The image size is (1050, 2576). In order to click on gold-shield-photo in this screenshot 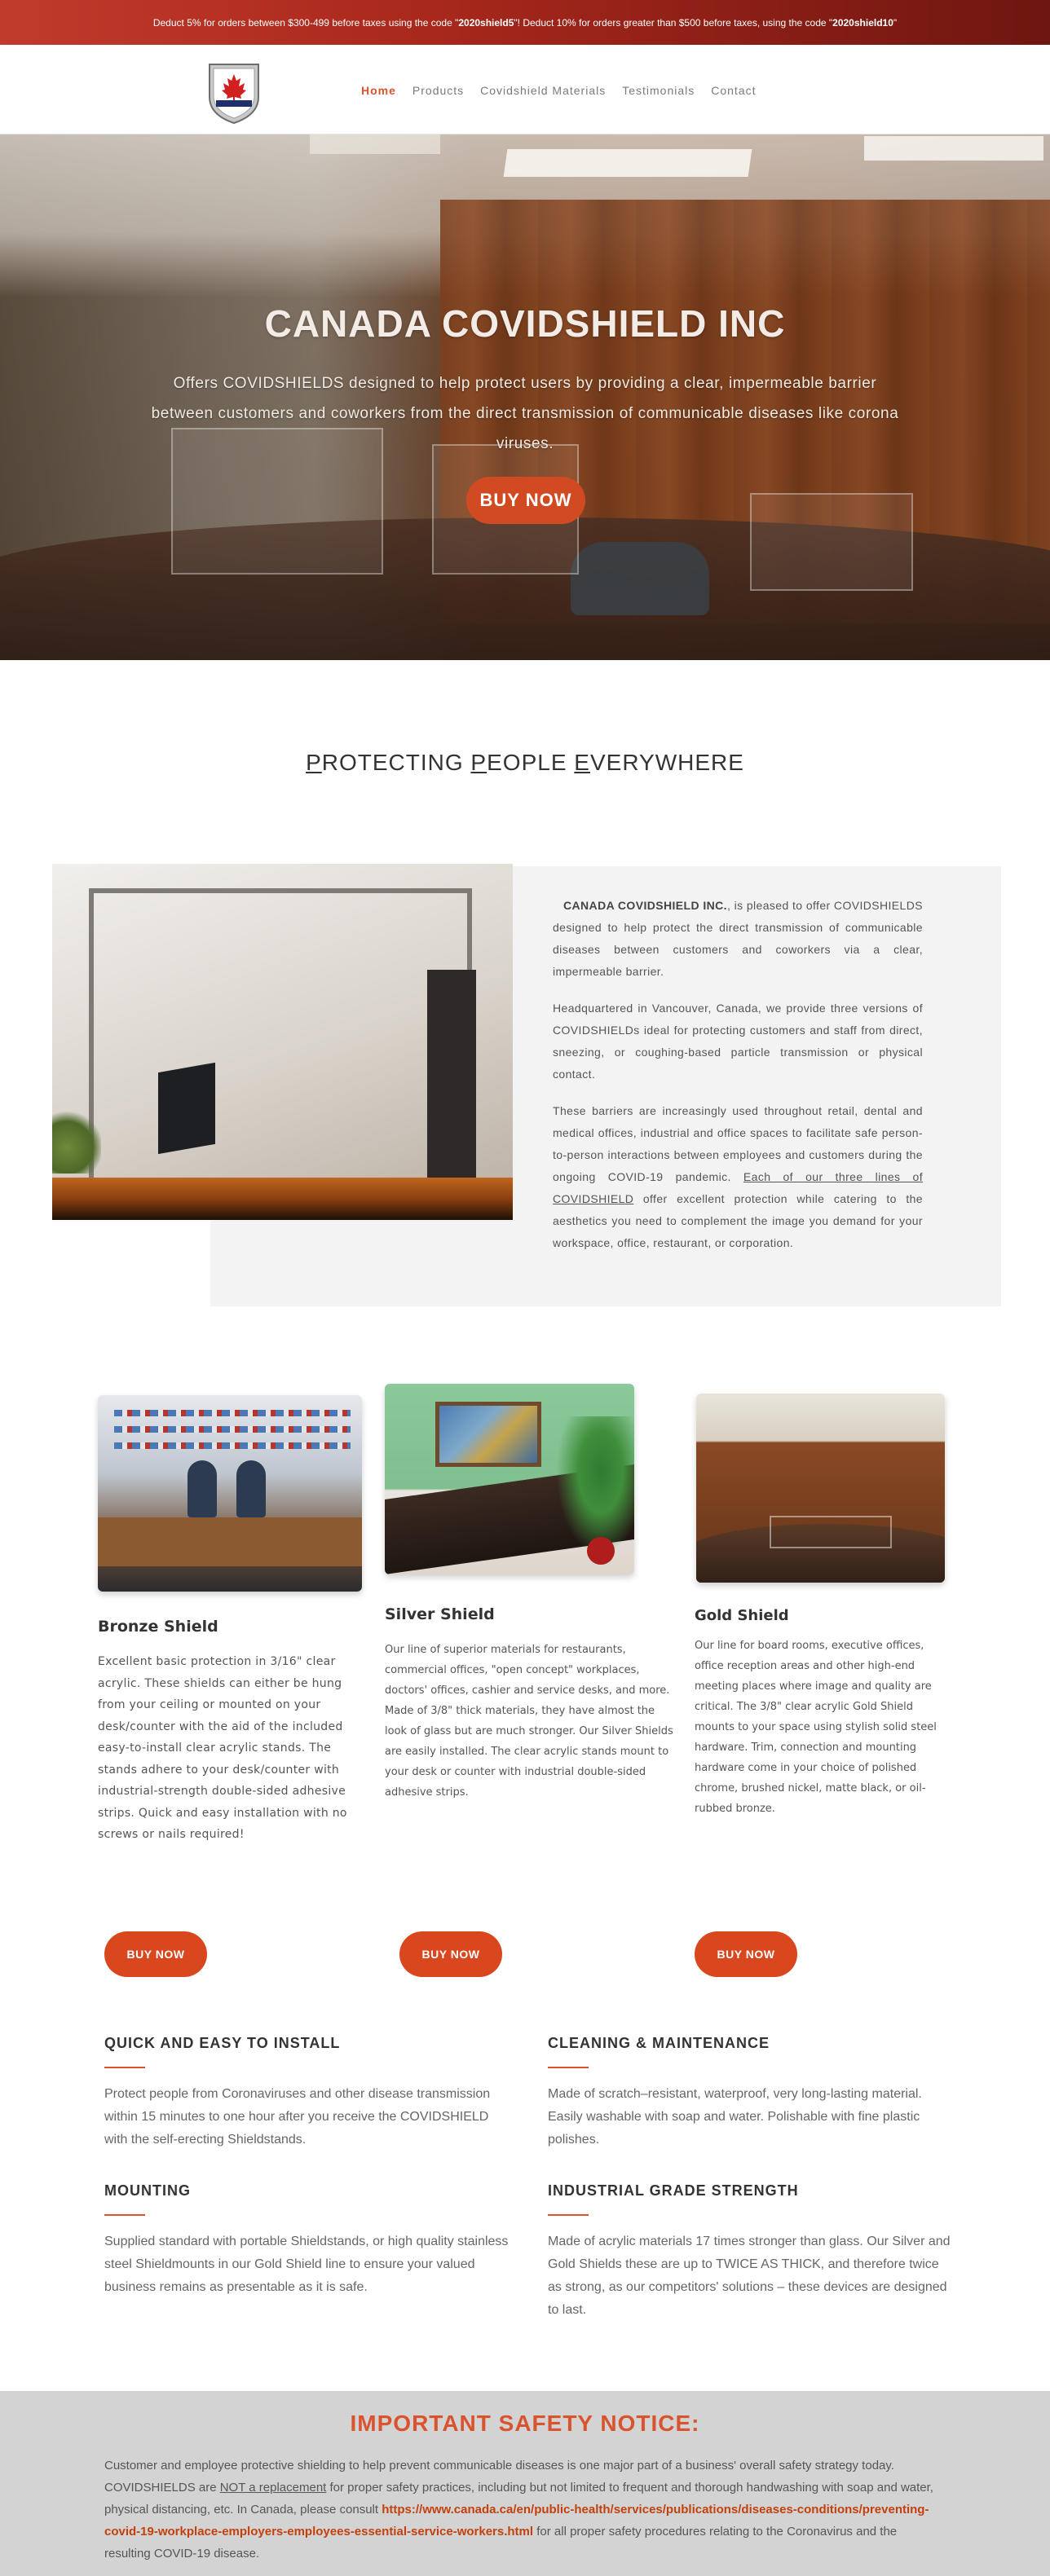, I will do `click(820, 1488)`.